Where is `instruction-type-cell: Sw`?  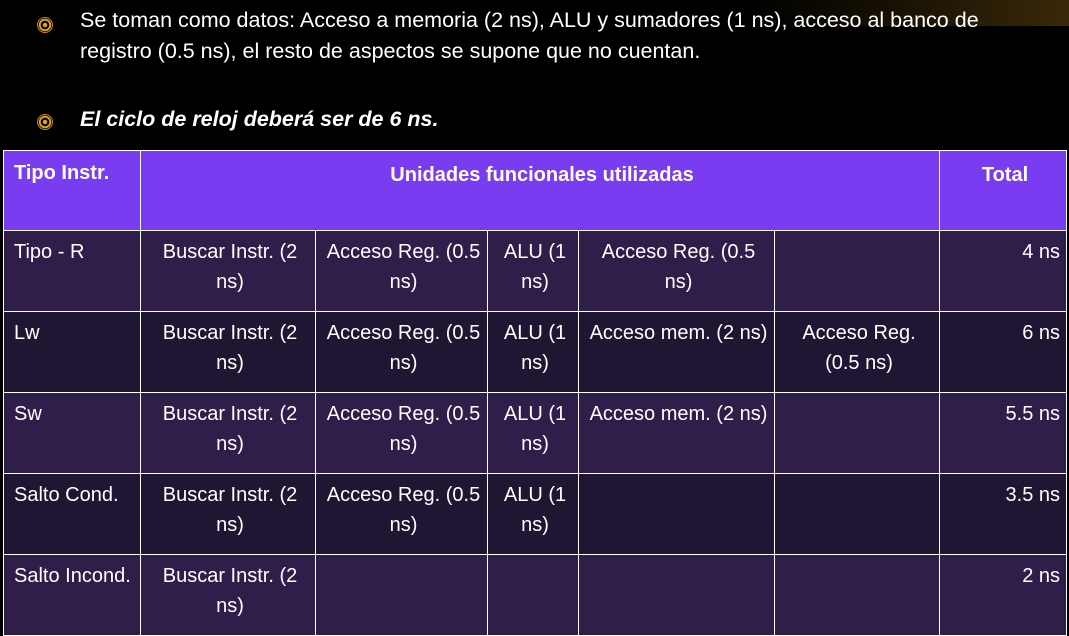 instruction-type-cell: Sw is located at coordinates (72, 433).